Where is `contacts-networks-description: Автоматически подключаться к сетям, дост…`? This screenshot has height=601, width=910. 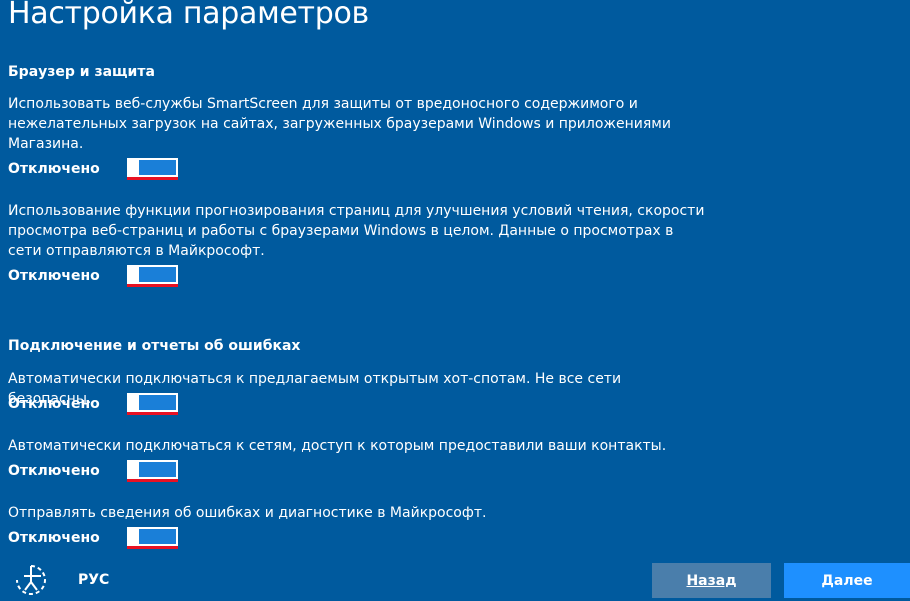
contacts-networks-description: Автоматически подключаться к сетям, дост… is located at coordinates (337, 446).